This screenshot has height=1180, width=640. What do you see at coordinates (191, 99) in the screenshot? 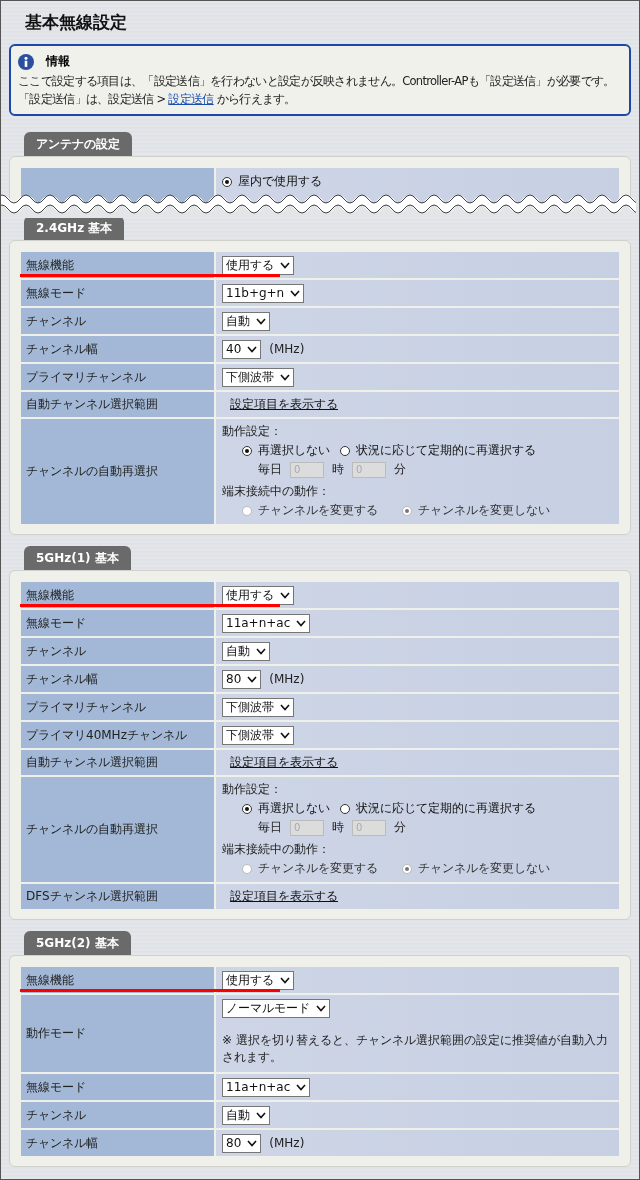
I see `settings-send-link: 設定送信` at bounding box center [191, 99].